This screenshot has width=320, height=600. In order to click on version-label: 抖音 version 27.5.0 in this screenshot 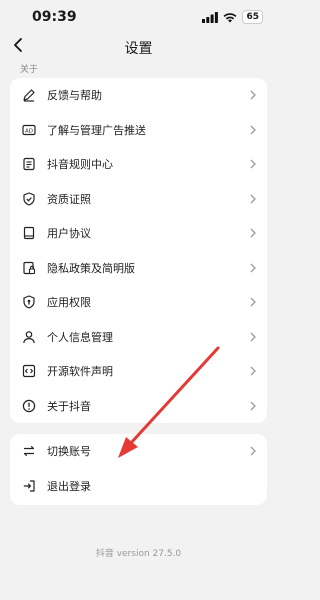, I will do `click(138, 554)`.